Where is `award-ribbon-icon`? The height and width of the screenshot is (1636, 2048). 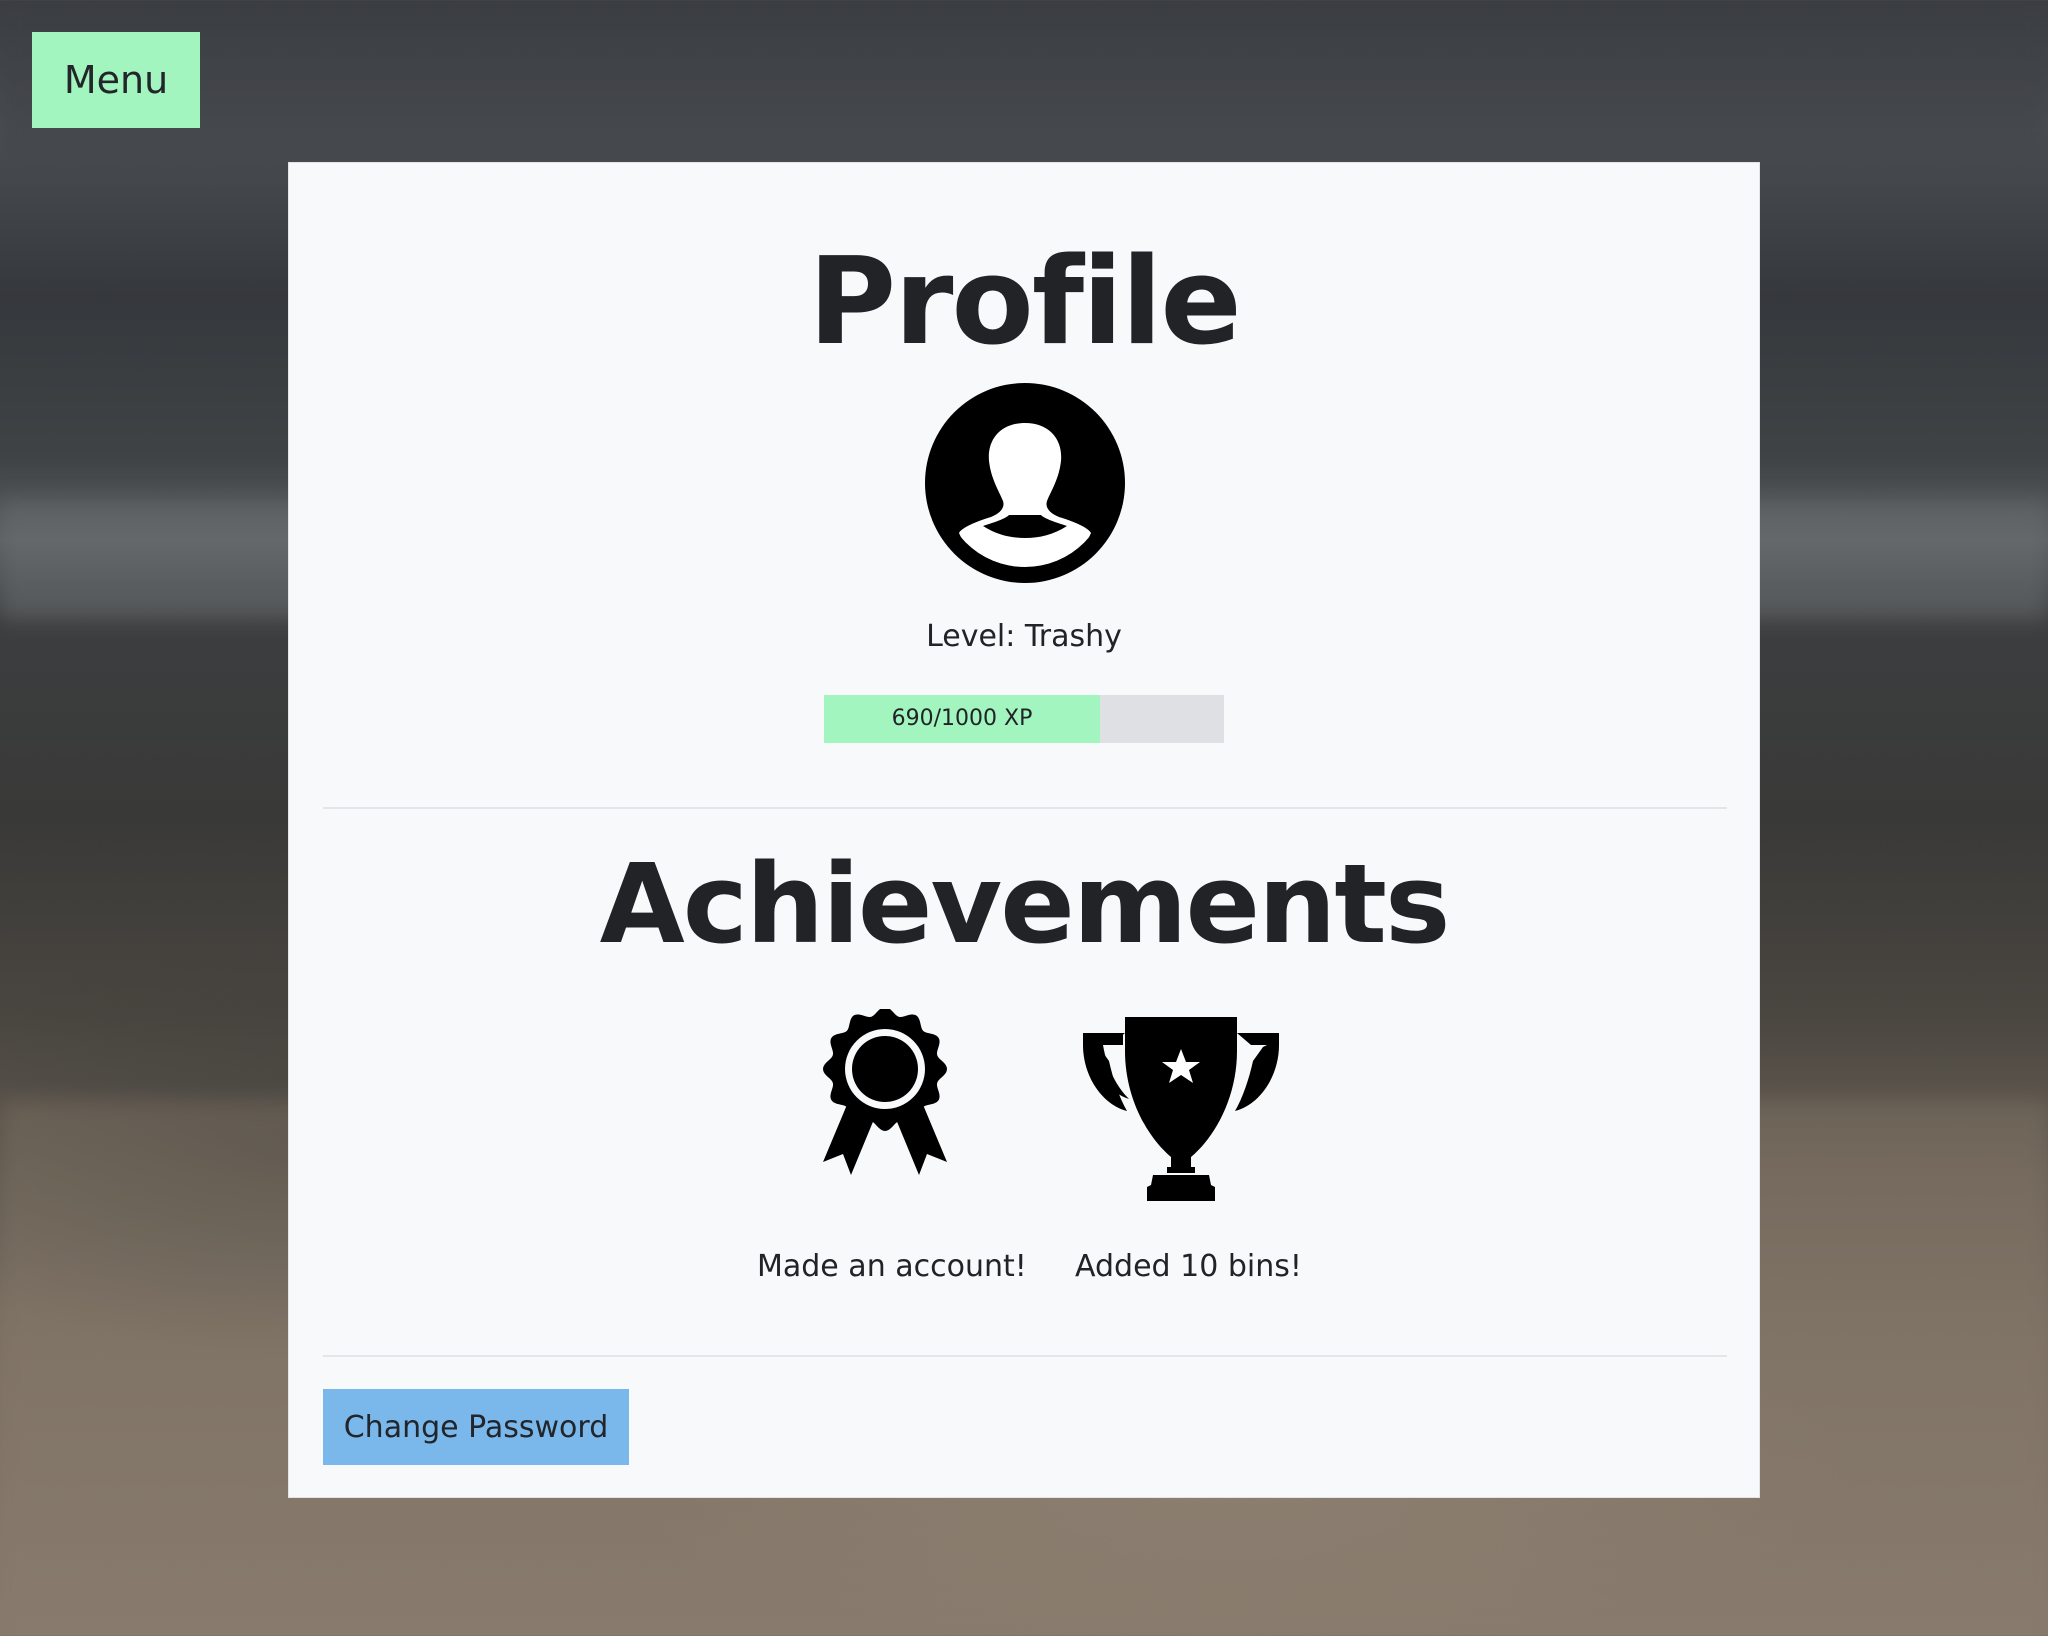
award-ribbon-icon is located at coordinates (885, 1092).